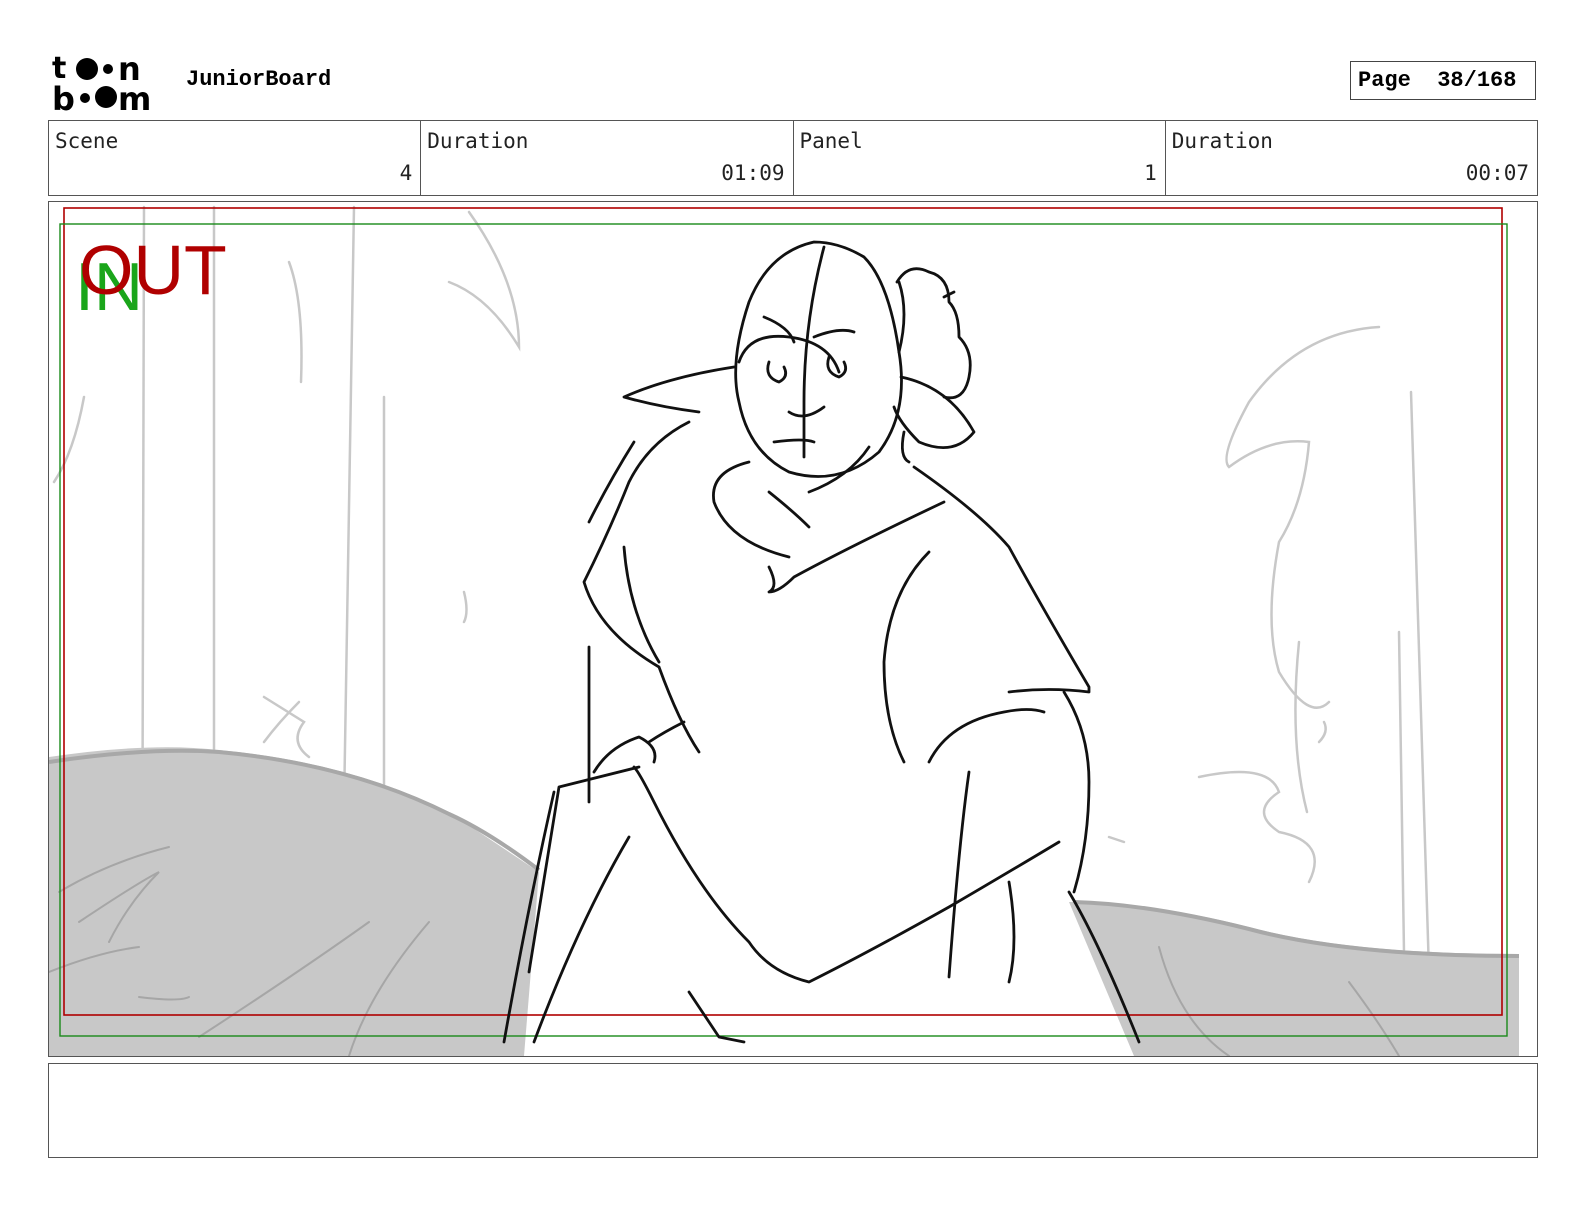 The width and height of the screenshot is (1584, 1224). I want to click on page-number: 38/168, so click(1477, 80).